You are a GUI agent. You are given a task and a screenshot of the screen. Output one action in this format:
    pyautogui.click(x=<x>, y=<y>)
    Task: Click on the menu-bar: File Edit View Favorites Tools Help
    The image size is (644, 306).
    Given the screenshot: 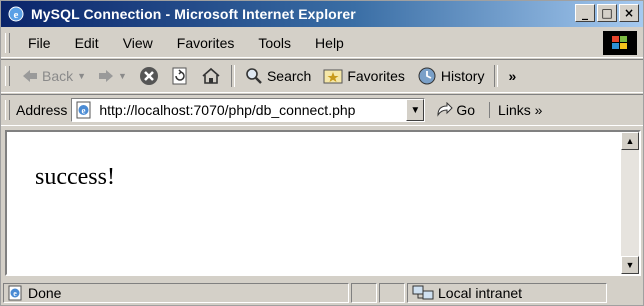 What is the action you would take?
    pyautogui.click(x=322, y=43)
    